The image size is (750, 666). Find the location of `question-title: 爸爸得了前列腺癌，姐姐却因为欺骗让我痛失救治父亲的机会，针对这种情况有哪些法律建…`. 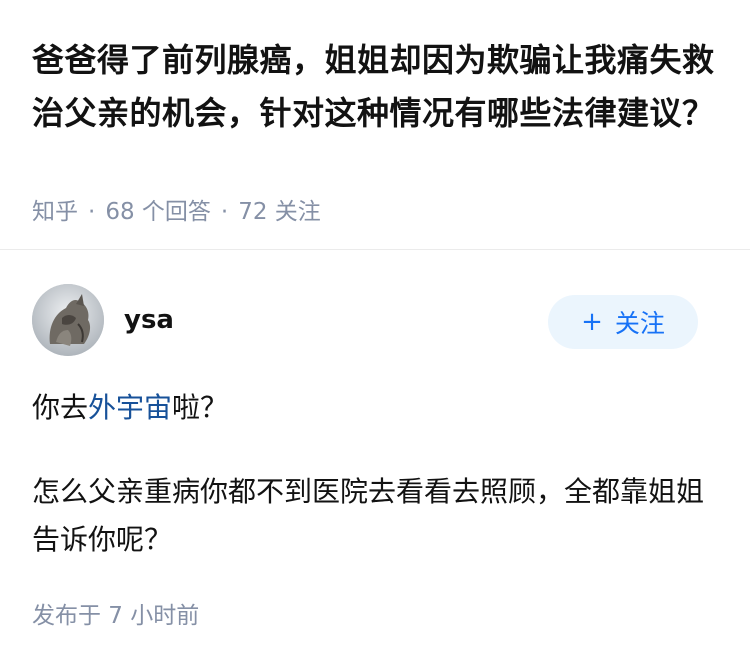

question-title: 爸爸得了前列腺癌，姐姐却因为欺骗让我痛失救治父亲的机会，针对这种情况有哪些法律建… is located at coordinates (377, 87).